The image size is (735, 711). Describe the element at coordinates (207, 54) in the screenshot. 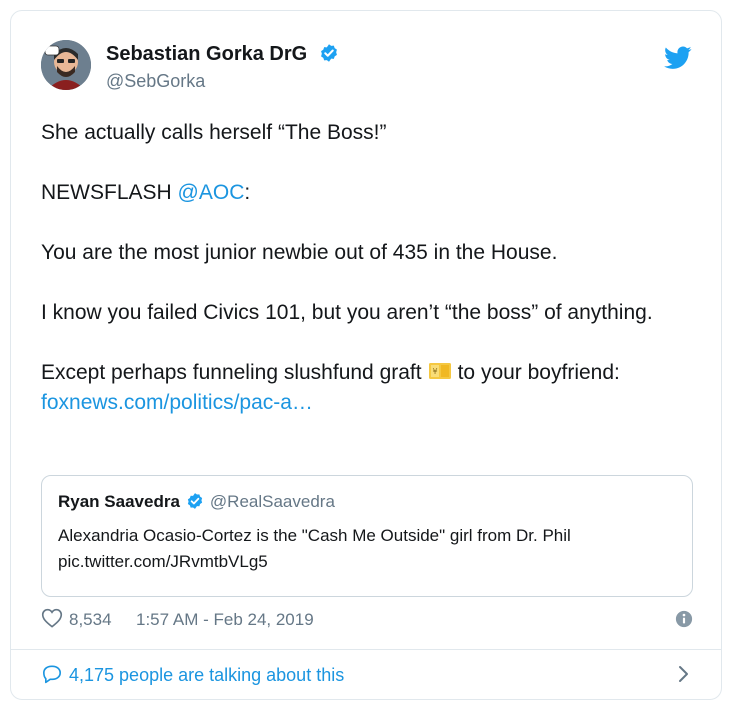

I see `display-name-text: Sebastian Gorka DrG` at that location.